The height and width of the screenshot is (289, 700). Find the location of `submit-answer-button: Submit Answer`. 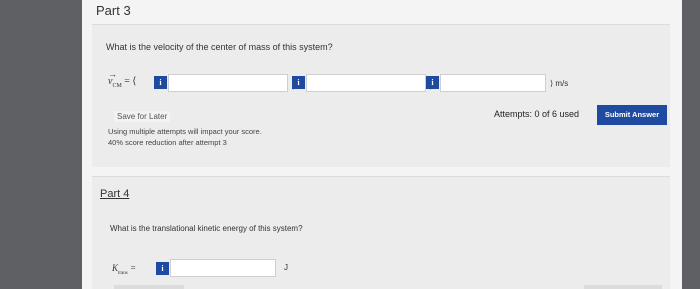

submit-answer-button: Submit Answer is located at coordinates (632, 115).